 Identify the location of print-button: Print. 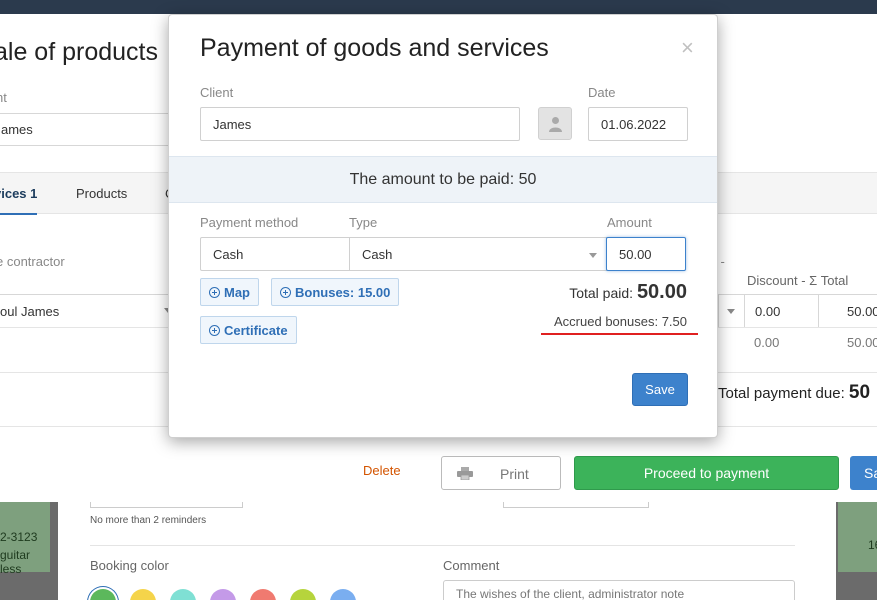
(501, 473).